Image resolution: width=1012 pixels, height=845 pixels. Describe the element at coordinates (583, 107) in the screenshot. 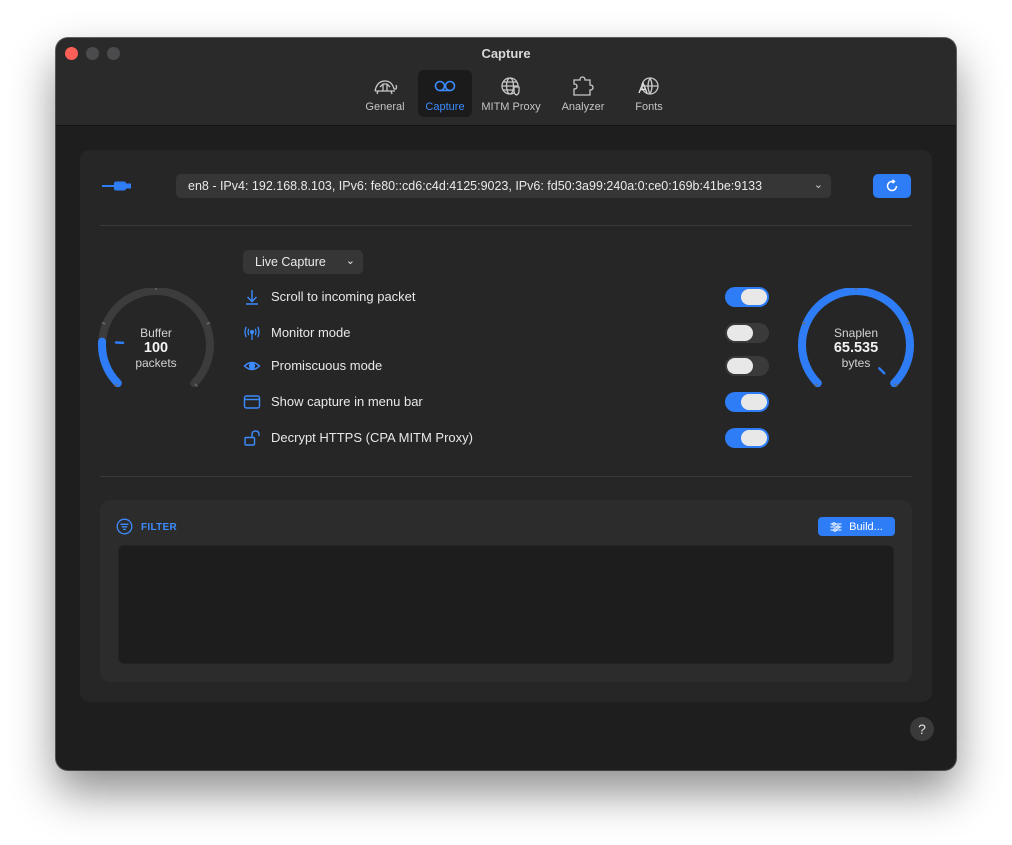

I see `tab-label: Analyzer` at that location.